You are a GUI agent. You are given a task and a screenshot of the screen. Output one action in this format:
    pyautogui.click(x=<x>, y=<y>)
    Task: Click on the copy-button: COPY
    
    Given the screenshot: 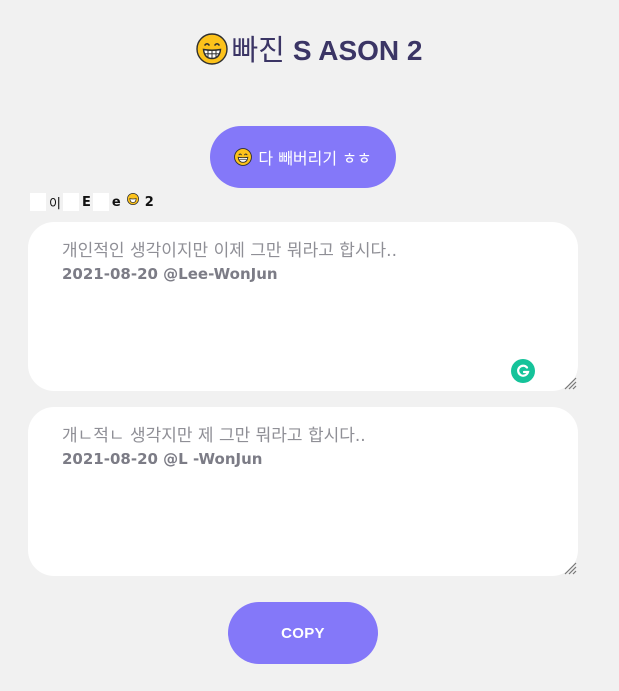 What is the action you would take?
    pyautogui.click(x=303, y=633)
    